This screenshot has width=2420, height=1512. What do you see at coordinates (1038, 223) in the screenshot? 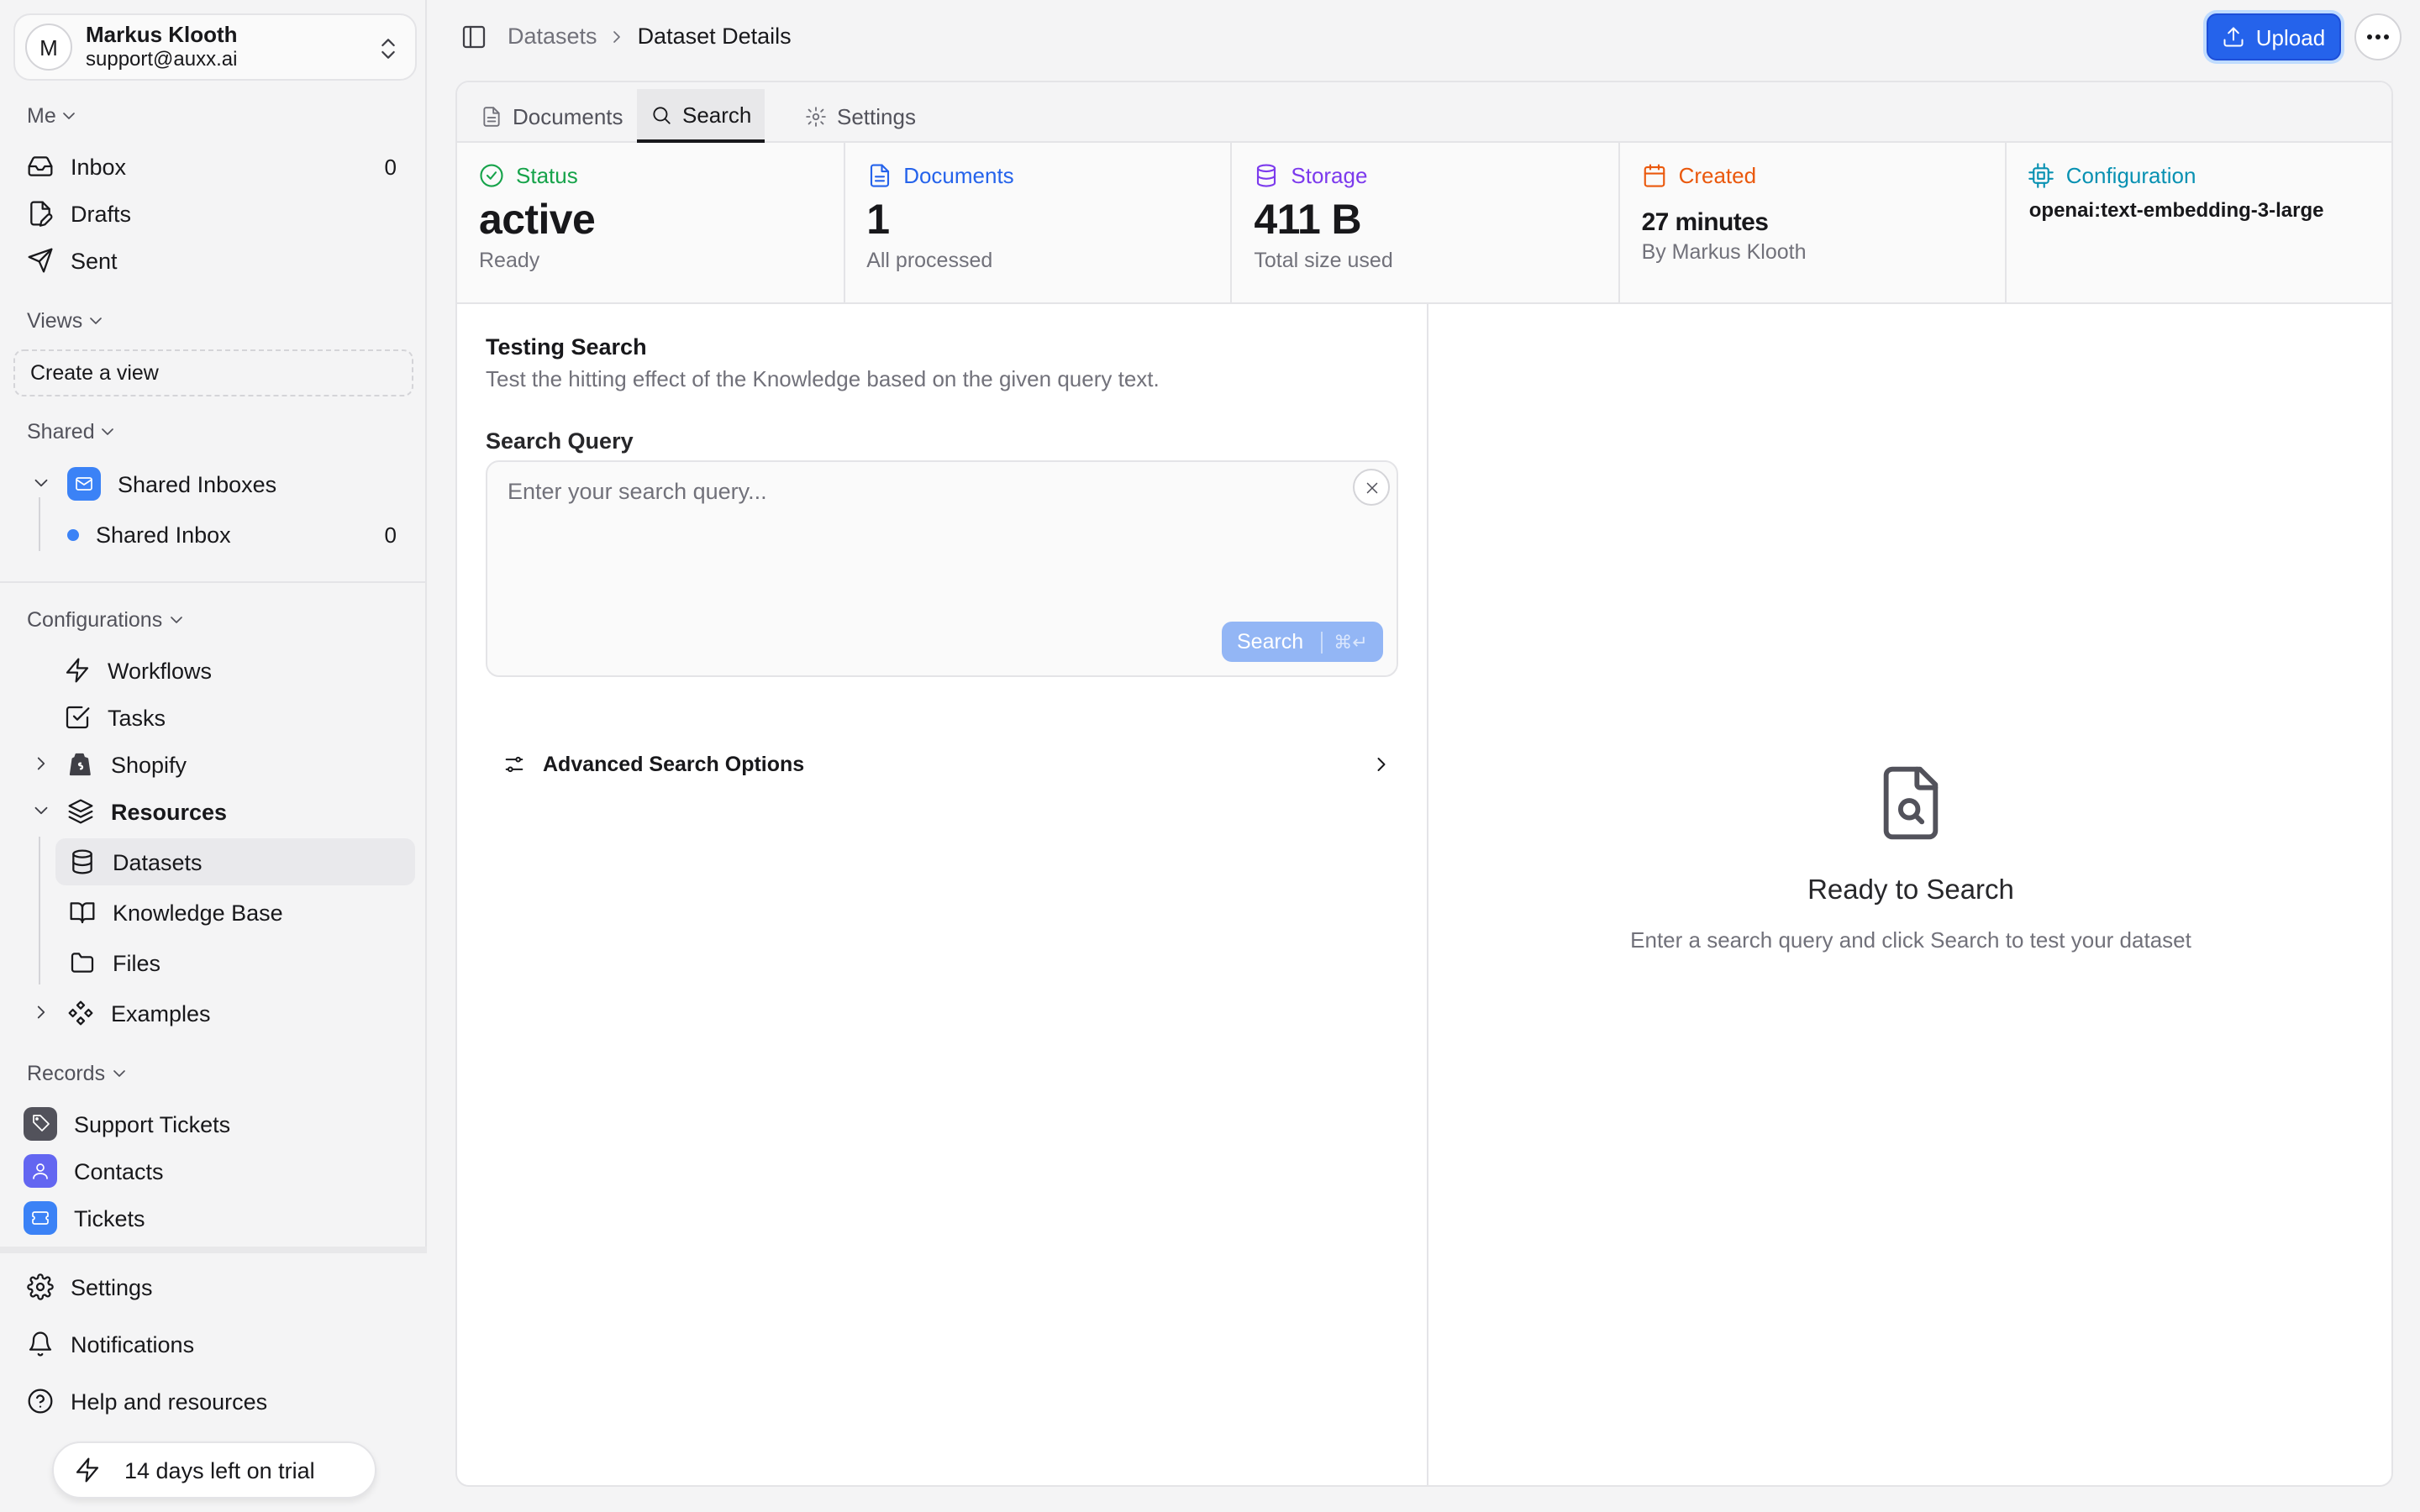
I see `stat-documents: Documents 1 All processed` at bounding box center [1038, 223].